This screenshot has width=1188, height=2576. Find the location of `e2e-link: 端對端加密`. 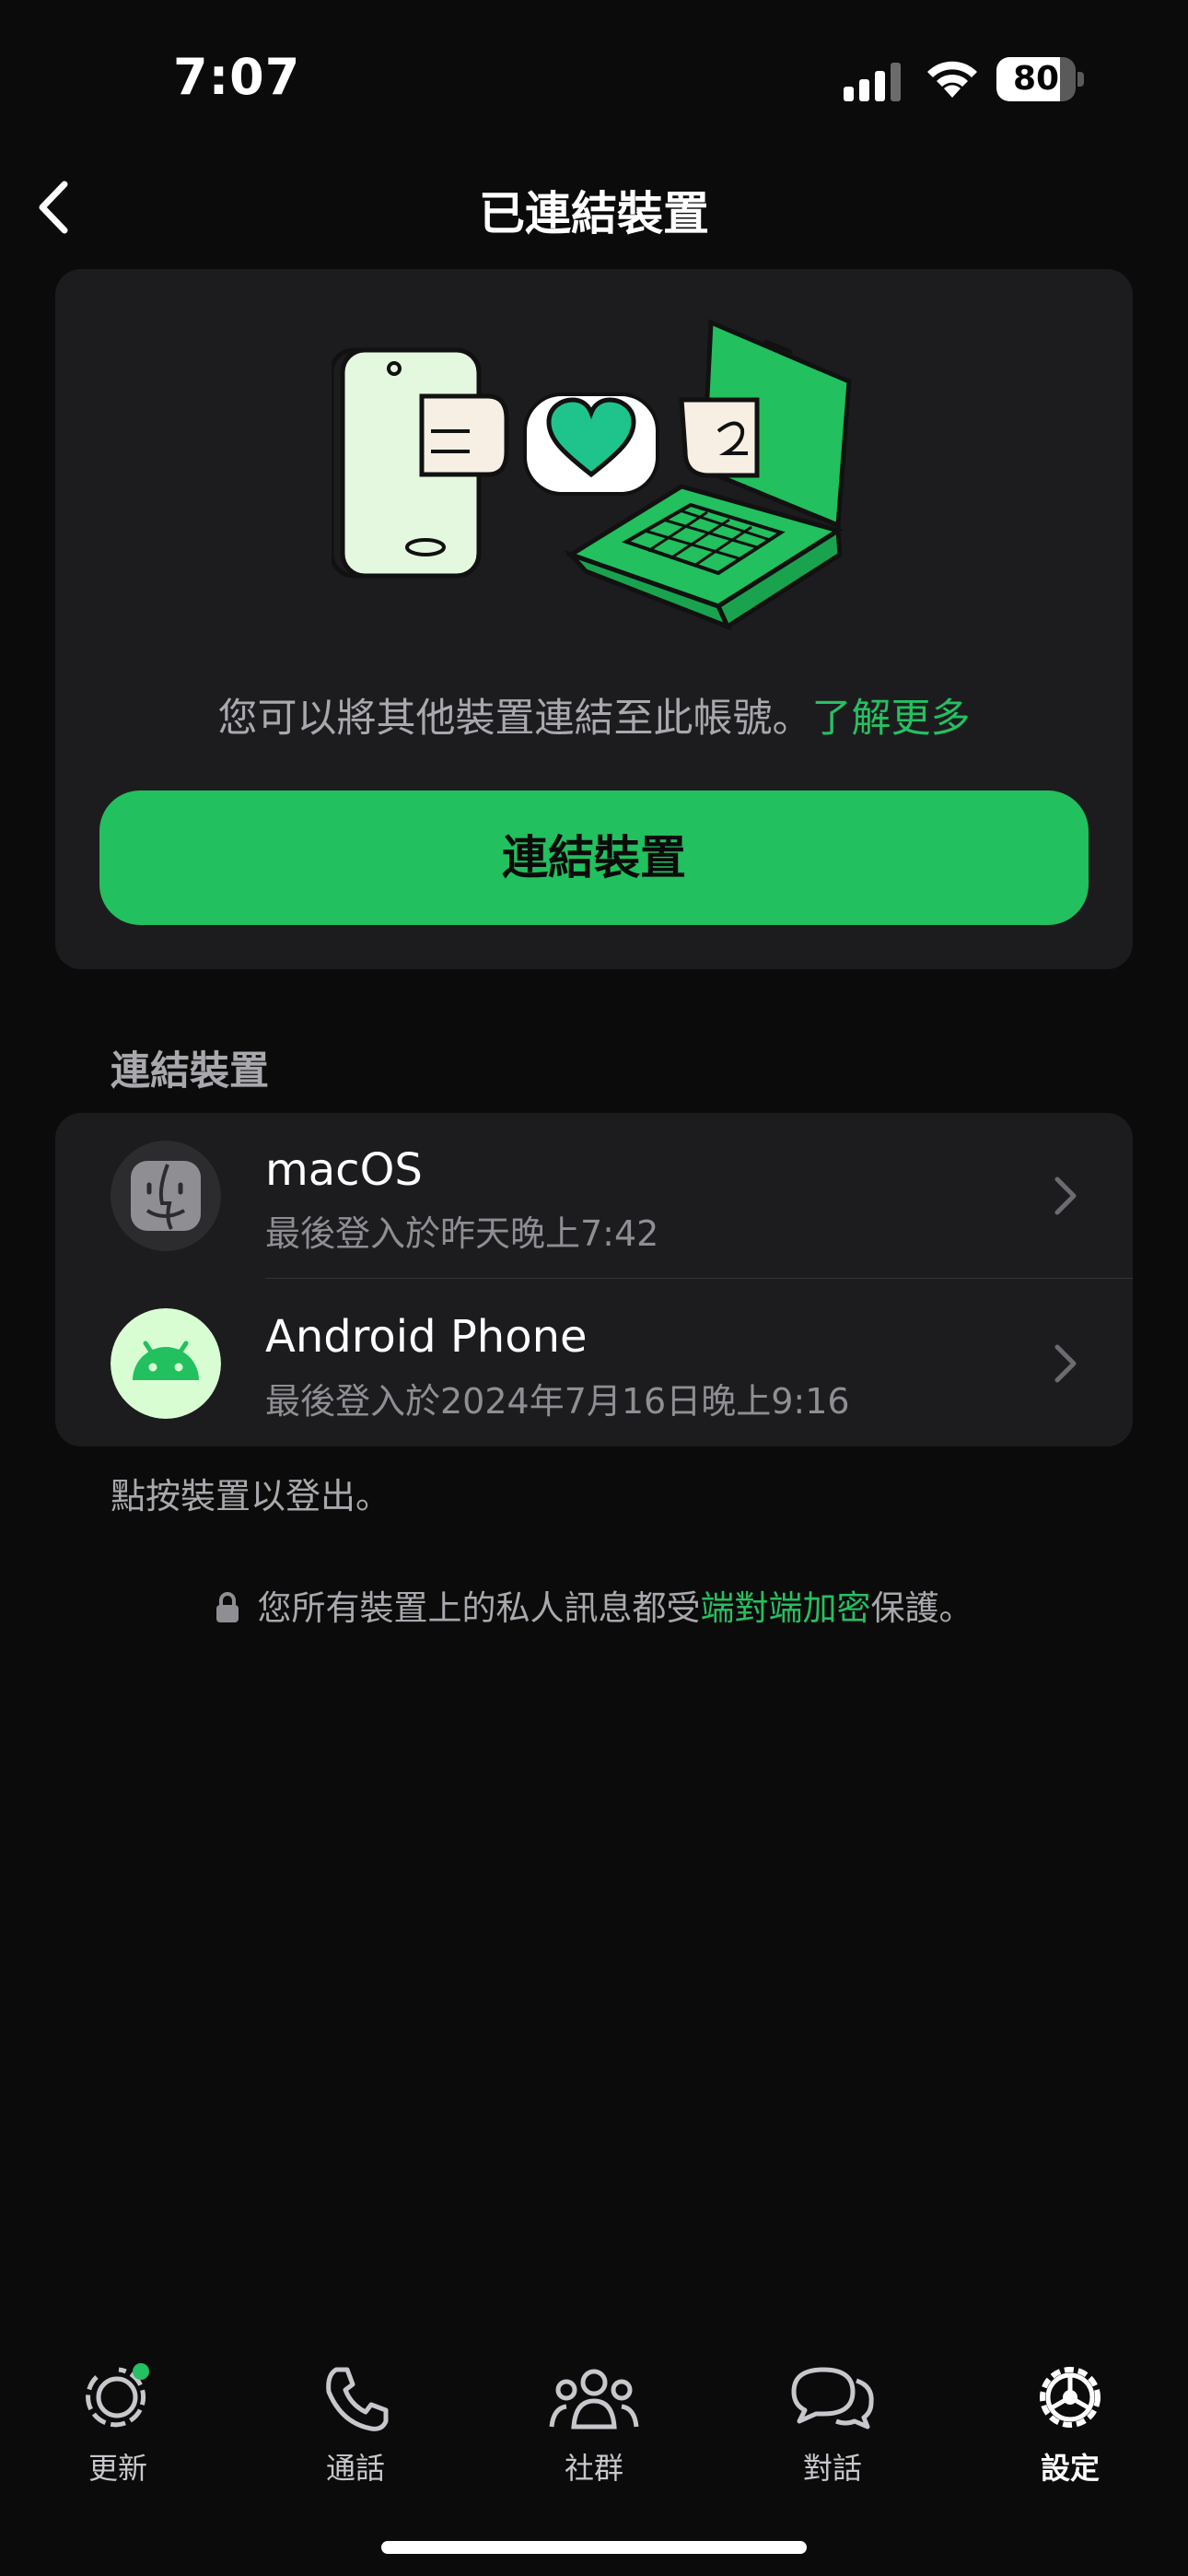

e2e-link: 端對端加密 is located at coordinates (786, 1608).